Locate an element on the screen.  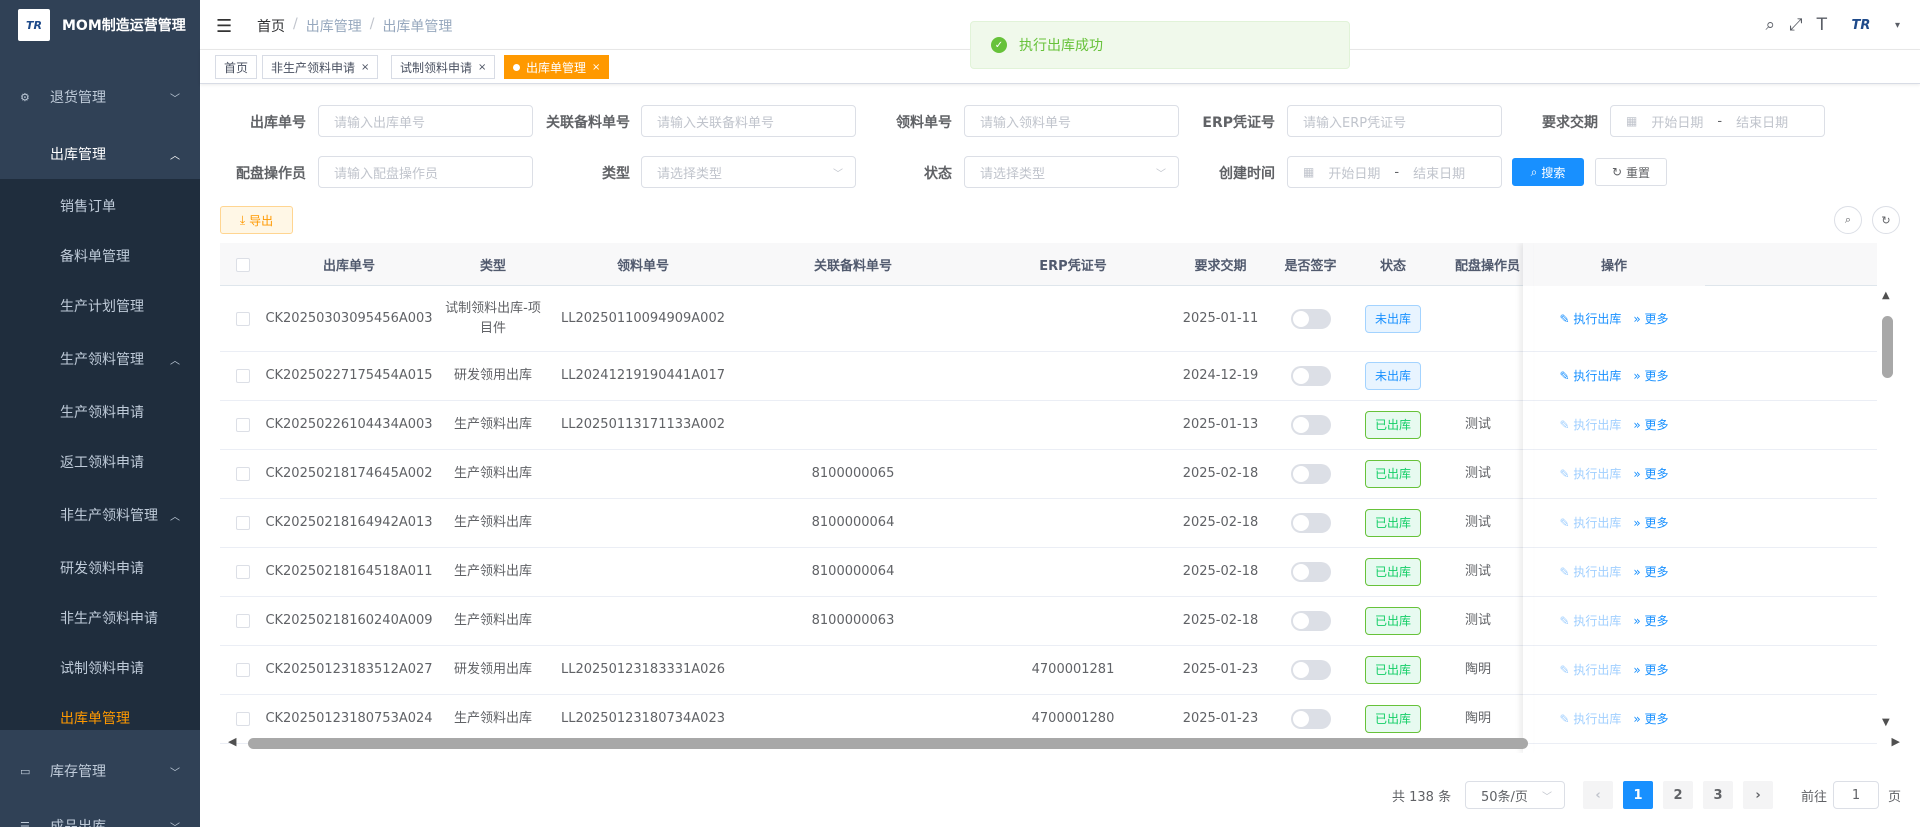
fullscreen-icon: ⤢ is located at coordinates (1796, 25).